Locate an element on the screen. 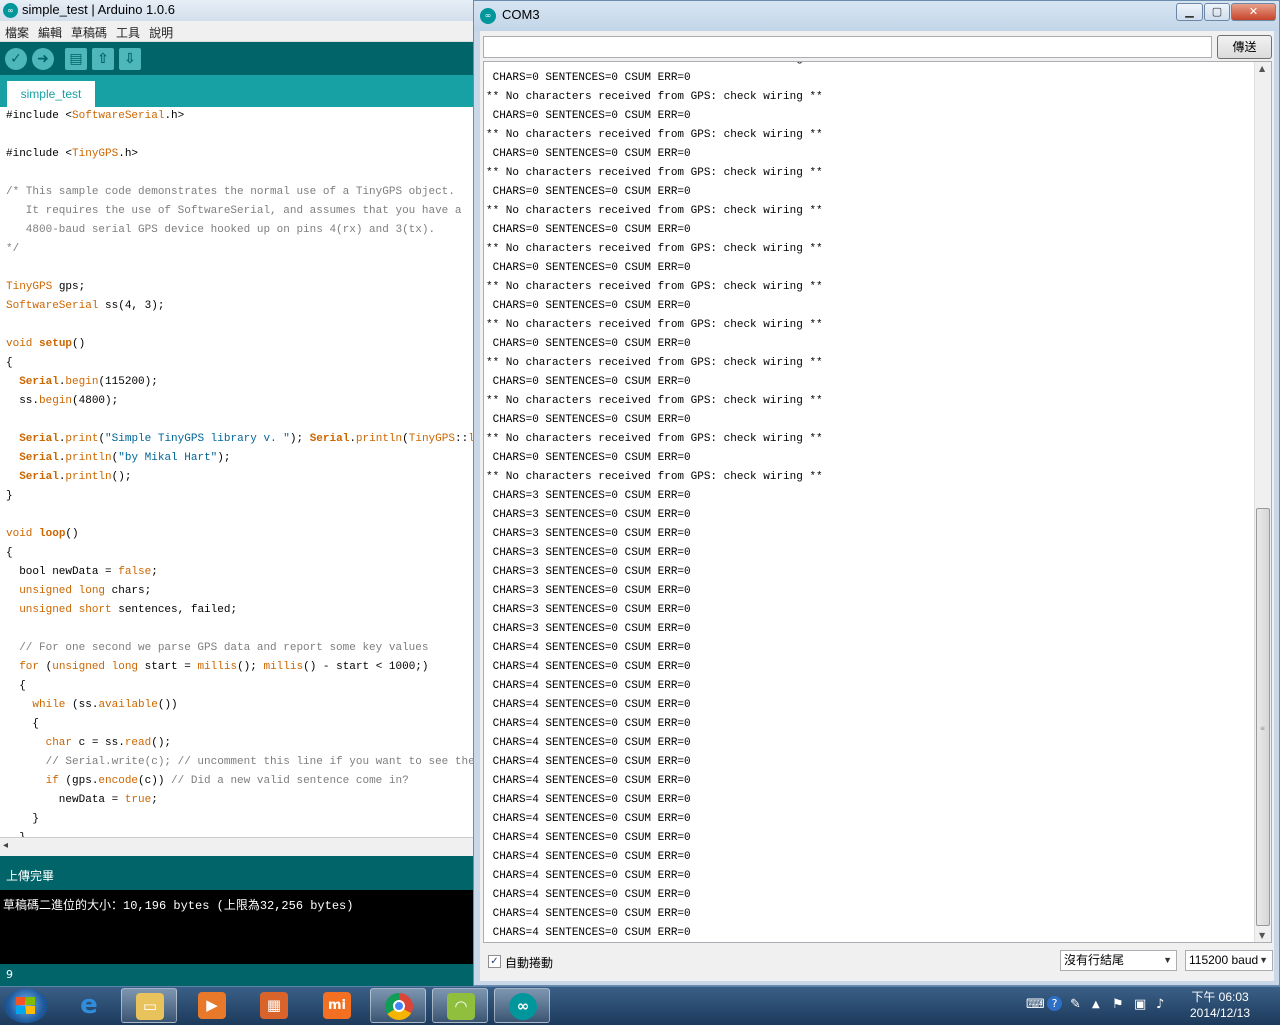 This screenshot has height=1025, width=1280. line-ending-select: 沒有行結尾 ▼ is located at coordinates (1118, 960).